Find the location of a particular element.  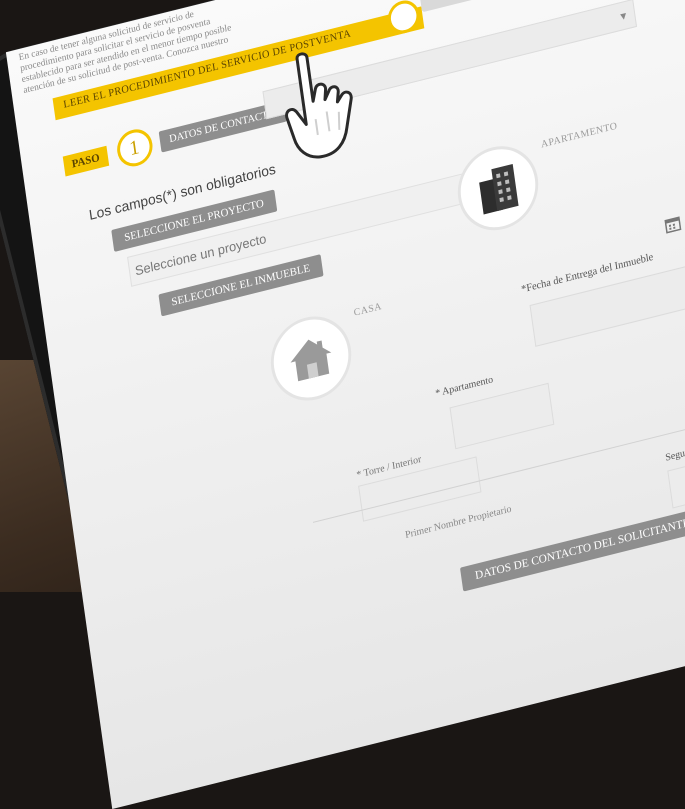

apartment-option-label: APARTAMENTO is located at coordinates (579, 135).